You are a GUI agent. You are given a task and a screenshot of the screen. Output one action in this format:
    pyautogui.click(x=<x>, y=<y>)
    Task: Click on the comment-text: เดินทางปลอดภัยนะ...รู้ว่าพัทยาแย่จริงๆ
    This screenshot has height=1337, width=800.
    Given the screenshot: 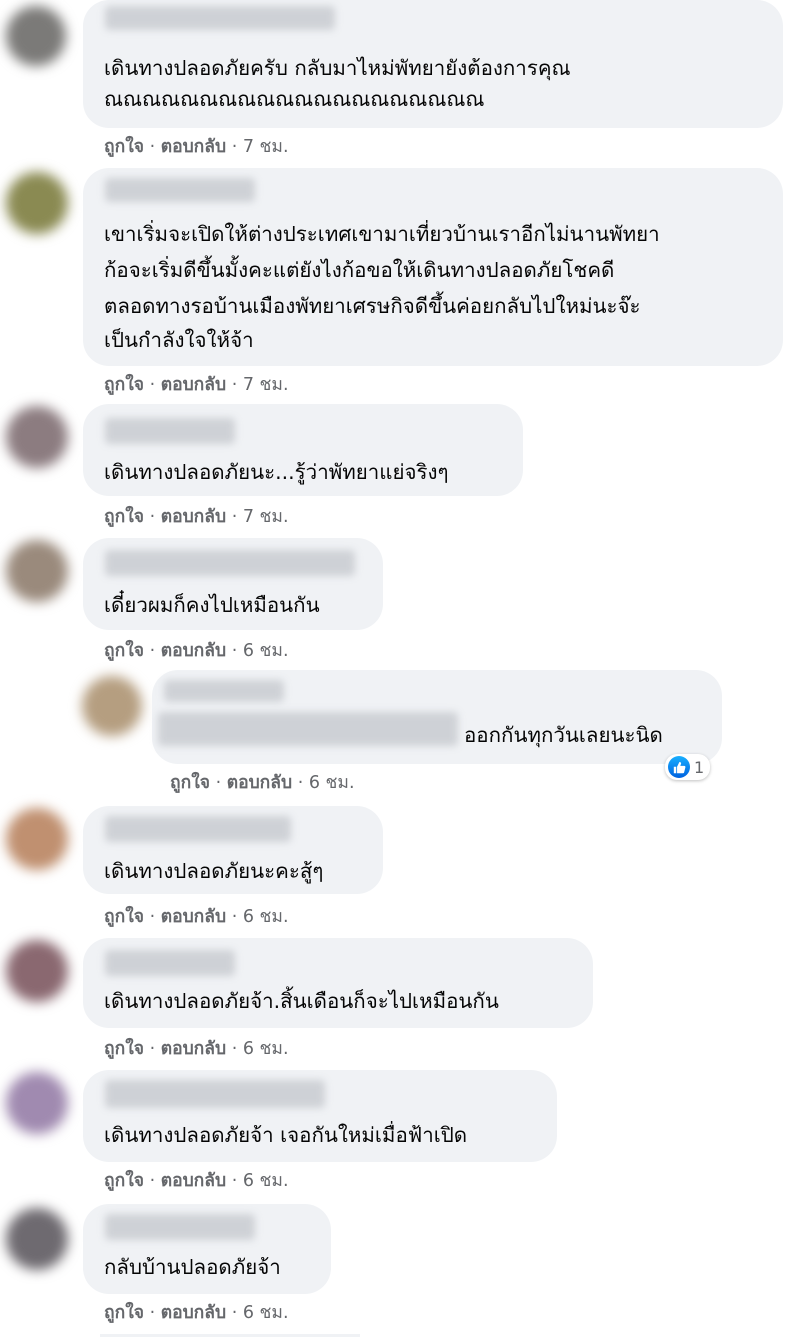 What is the action you would take?
    pyautogui.click(x=276, y=472)
    